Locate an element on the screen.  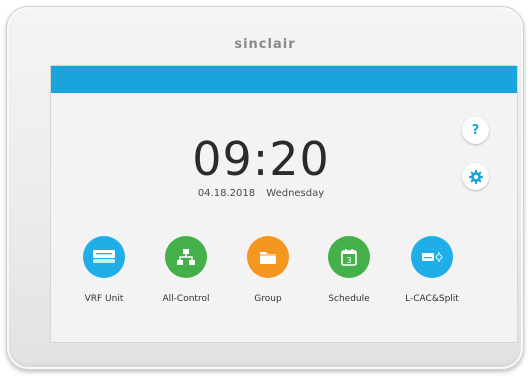
split-ac-icon is located at coordinates (432, 257).